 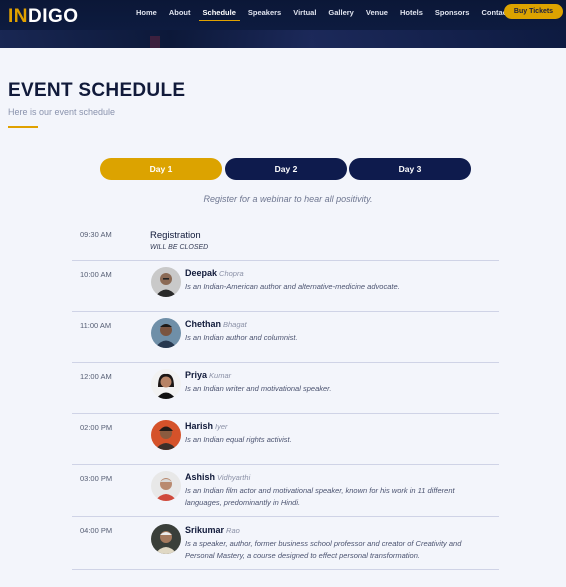 What do you see at coordinates (377, 14) in the screenshot?
I see `nav-venue: Venue` at bounding box center [377, 14].